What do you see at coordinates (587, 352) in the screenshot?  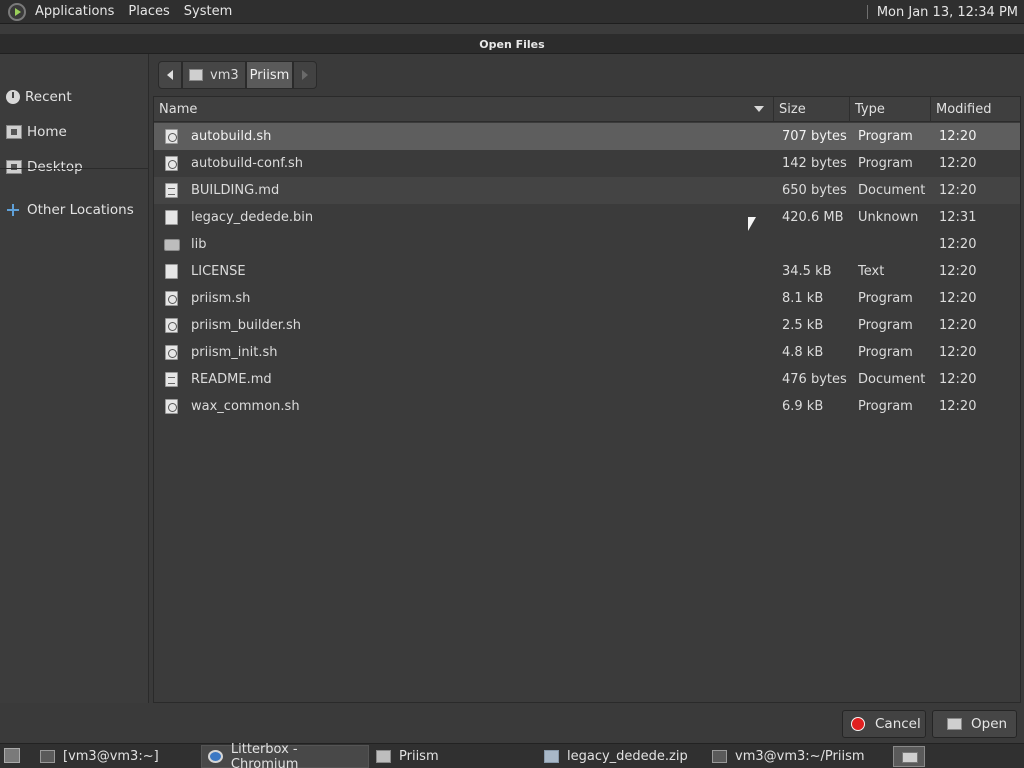 I see `file-row: priism_init.sh 4.8 kB Program 12:20` at bounding box center [587, 352].